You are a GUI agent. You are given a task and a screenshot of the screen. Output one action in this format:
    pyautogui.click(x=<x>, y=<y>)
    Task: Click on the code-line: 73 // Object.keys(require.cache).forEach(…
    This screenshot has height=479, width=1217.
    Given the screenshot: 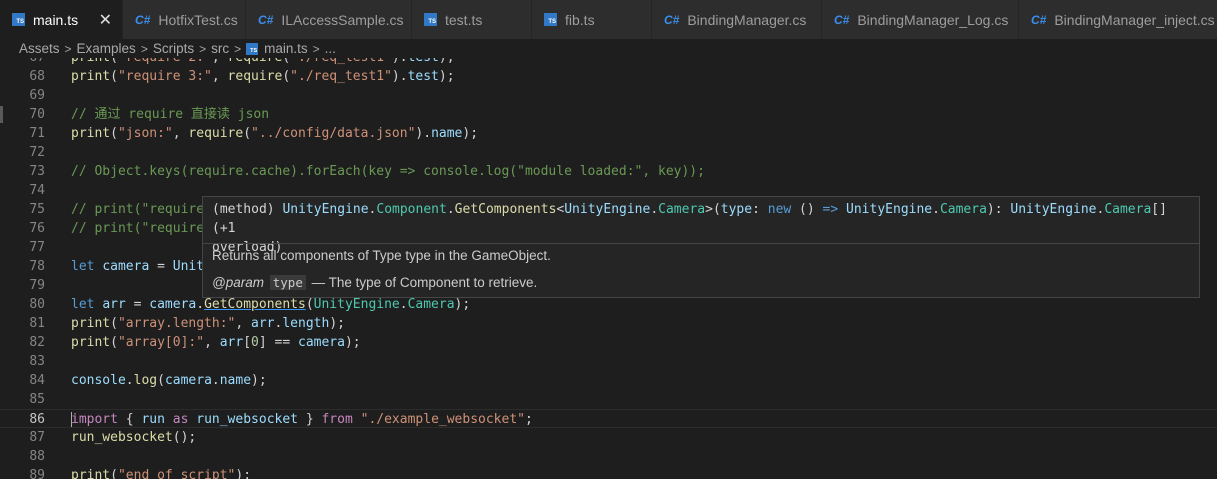 What is the action you would take?
    pyautogui.click(x=608, y=171)
    